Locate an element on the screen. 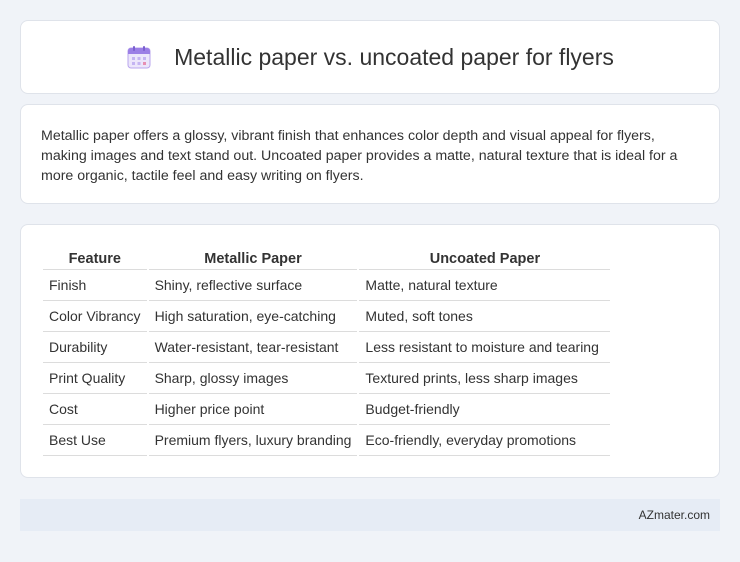 The width and height of the screenshot is (740, 562). table-cell: Sharp, glossy images is located at coordinates (253, 378).